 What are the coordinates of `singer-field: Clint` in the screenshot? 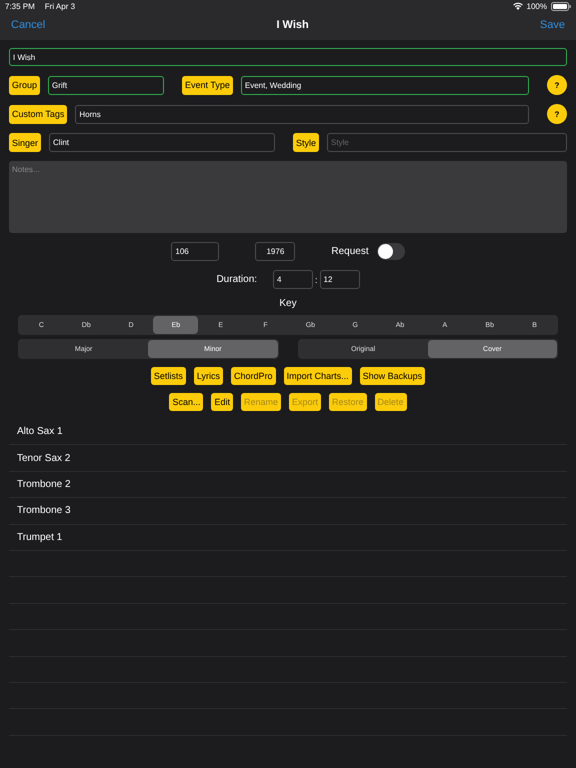 It's located at (162, 142).